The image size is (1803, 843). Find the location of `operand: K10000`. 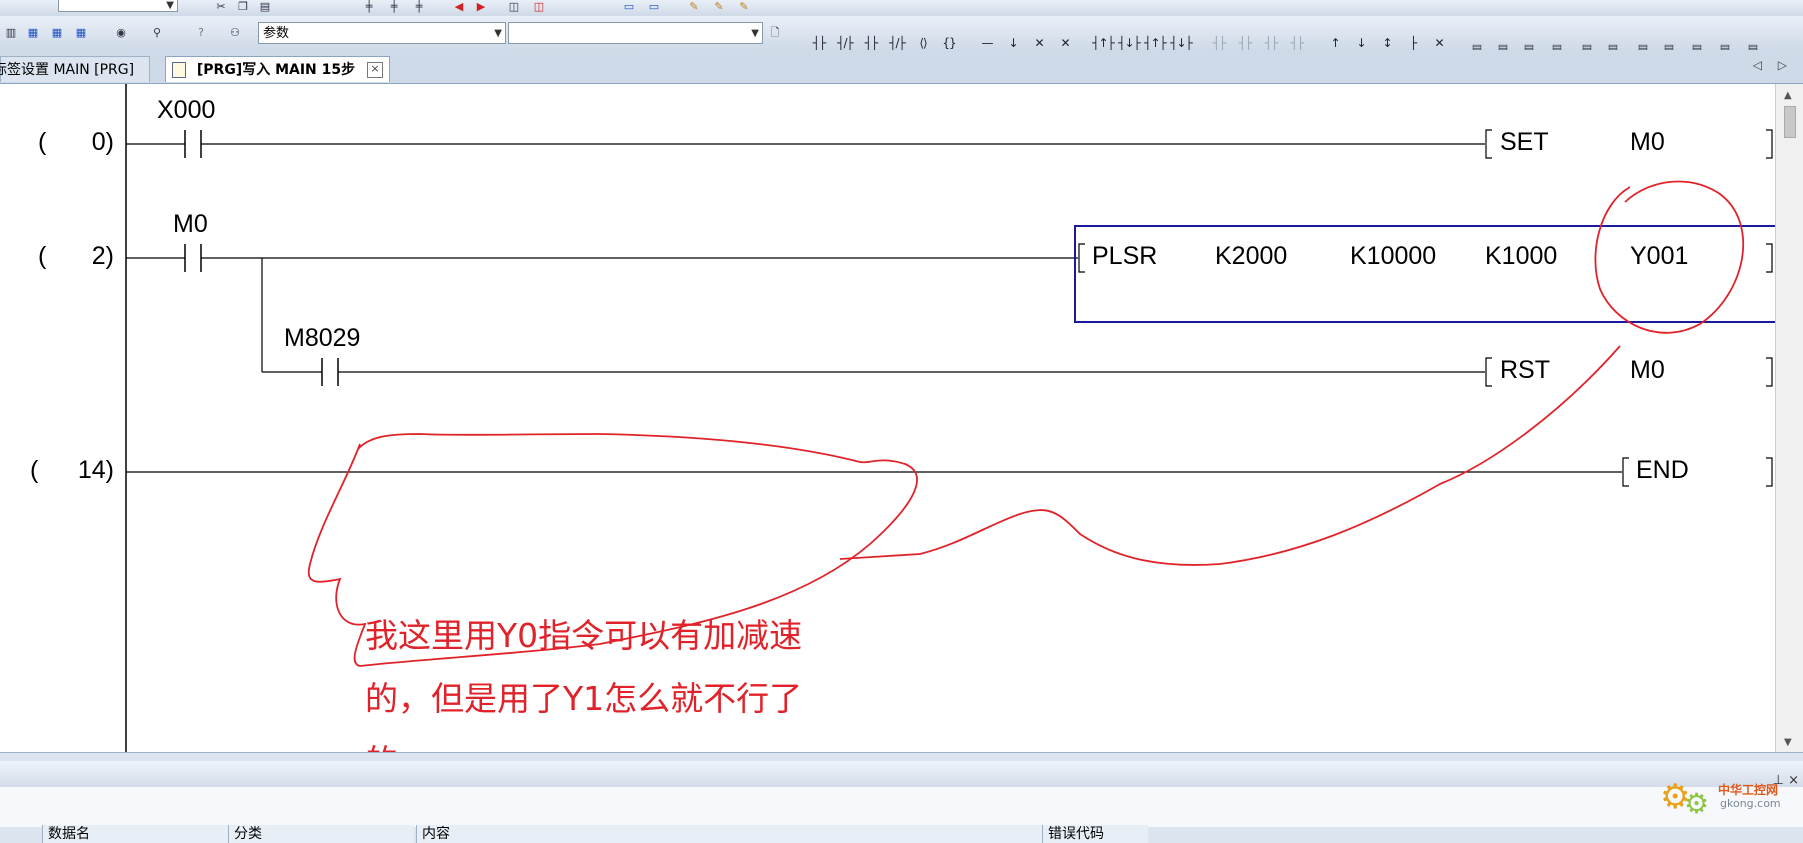

operand: K10000 is located at coordinates (1393, 256).